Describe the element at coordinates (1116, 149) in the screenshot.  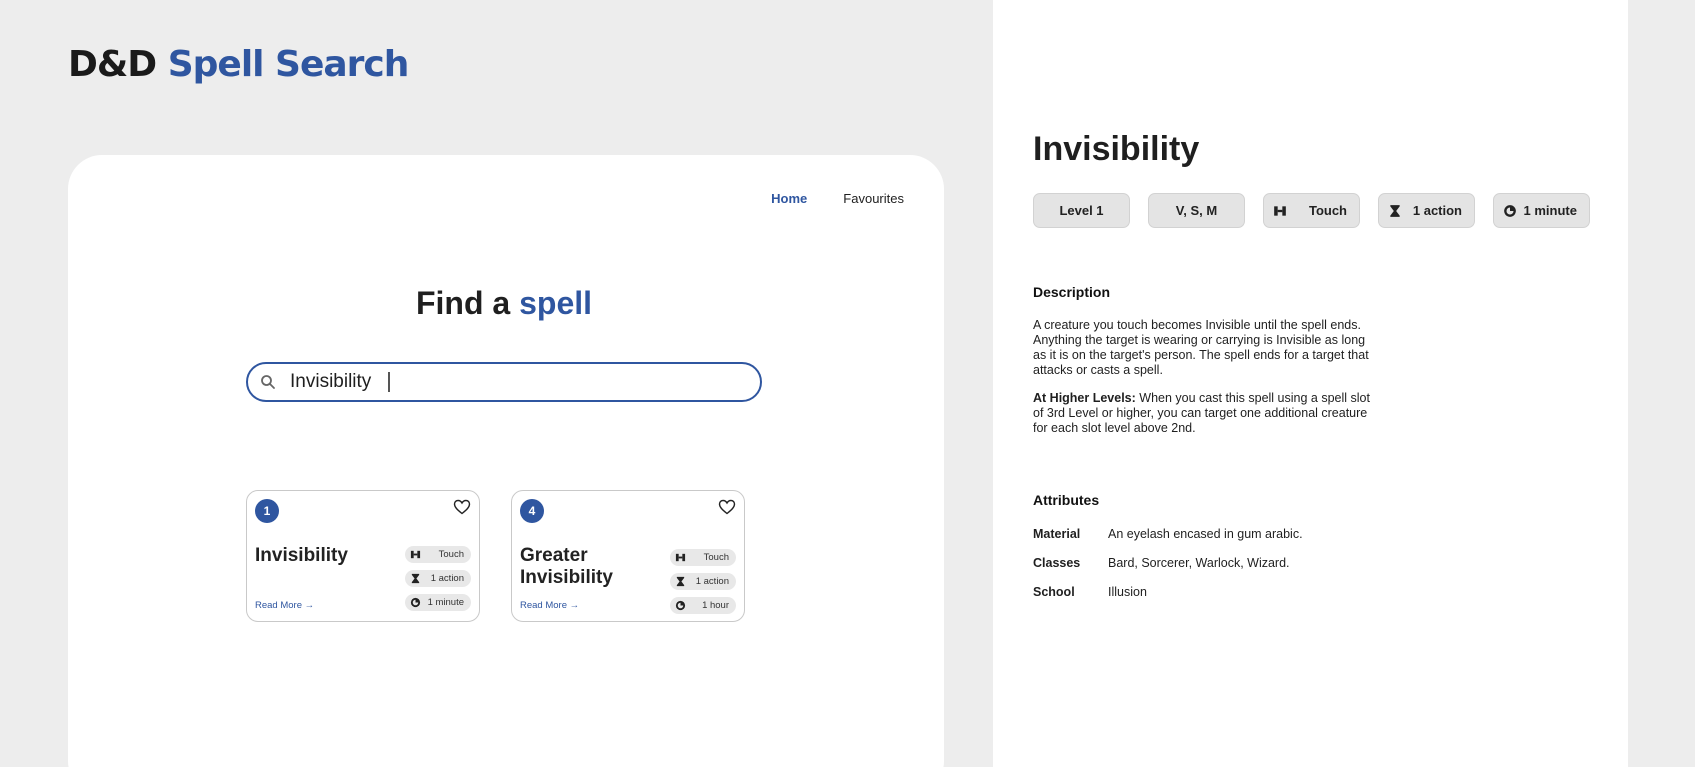
I see `detail-title: Invisibility` at that location.